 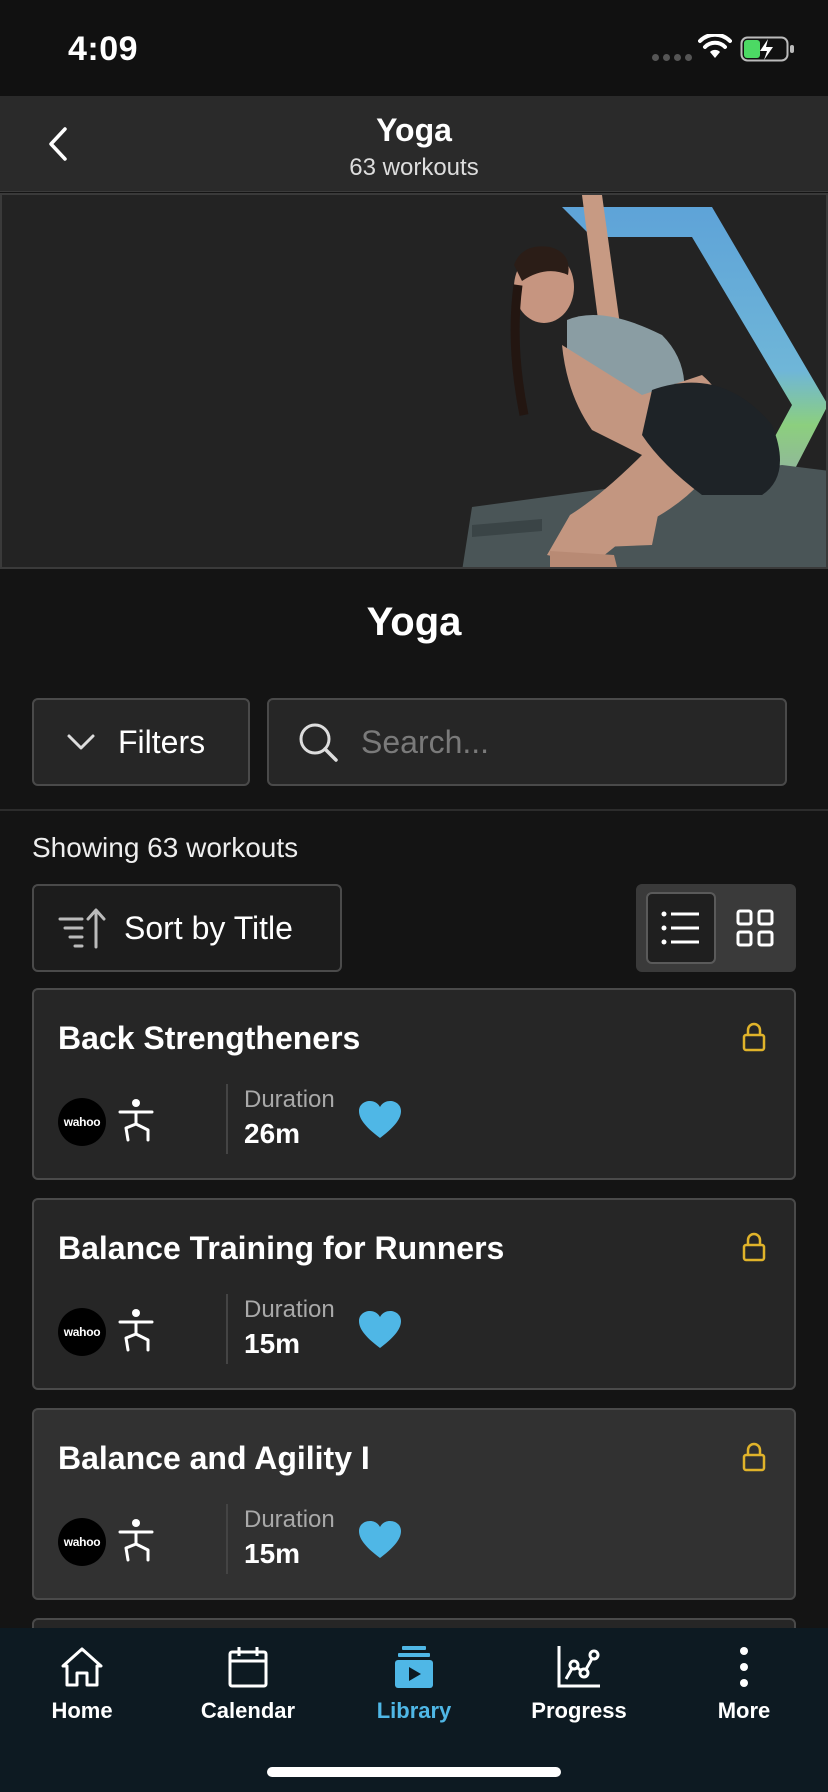 I want to click on filters-label: Filters, so click(x=162, y=741).